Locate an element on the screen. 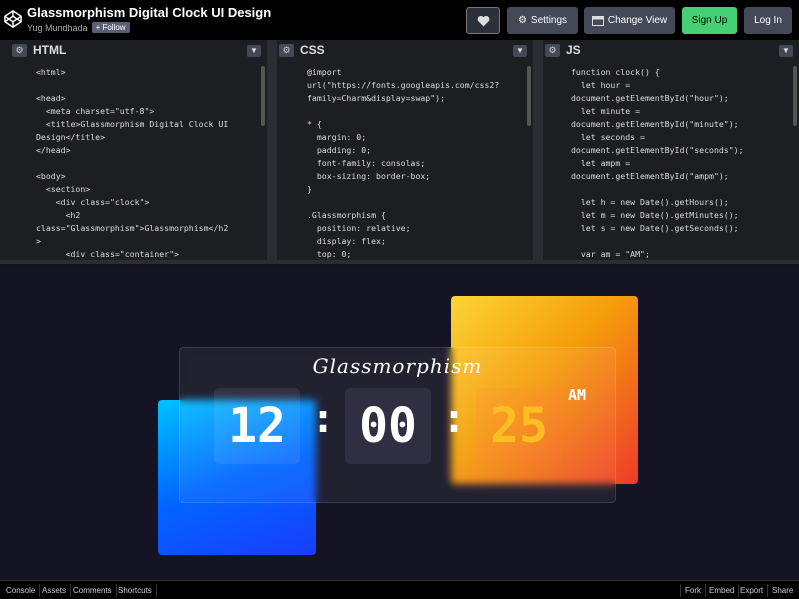 The image size is (799, 599). code-line: top: 0; is located at coordinates (417, 254).